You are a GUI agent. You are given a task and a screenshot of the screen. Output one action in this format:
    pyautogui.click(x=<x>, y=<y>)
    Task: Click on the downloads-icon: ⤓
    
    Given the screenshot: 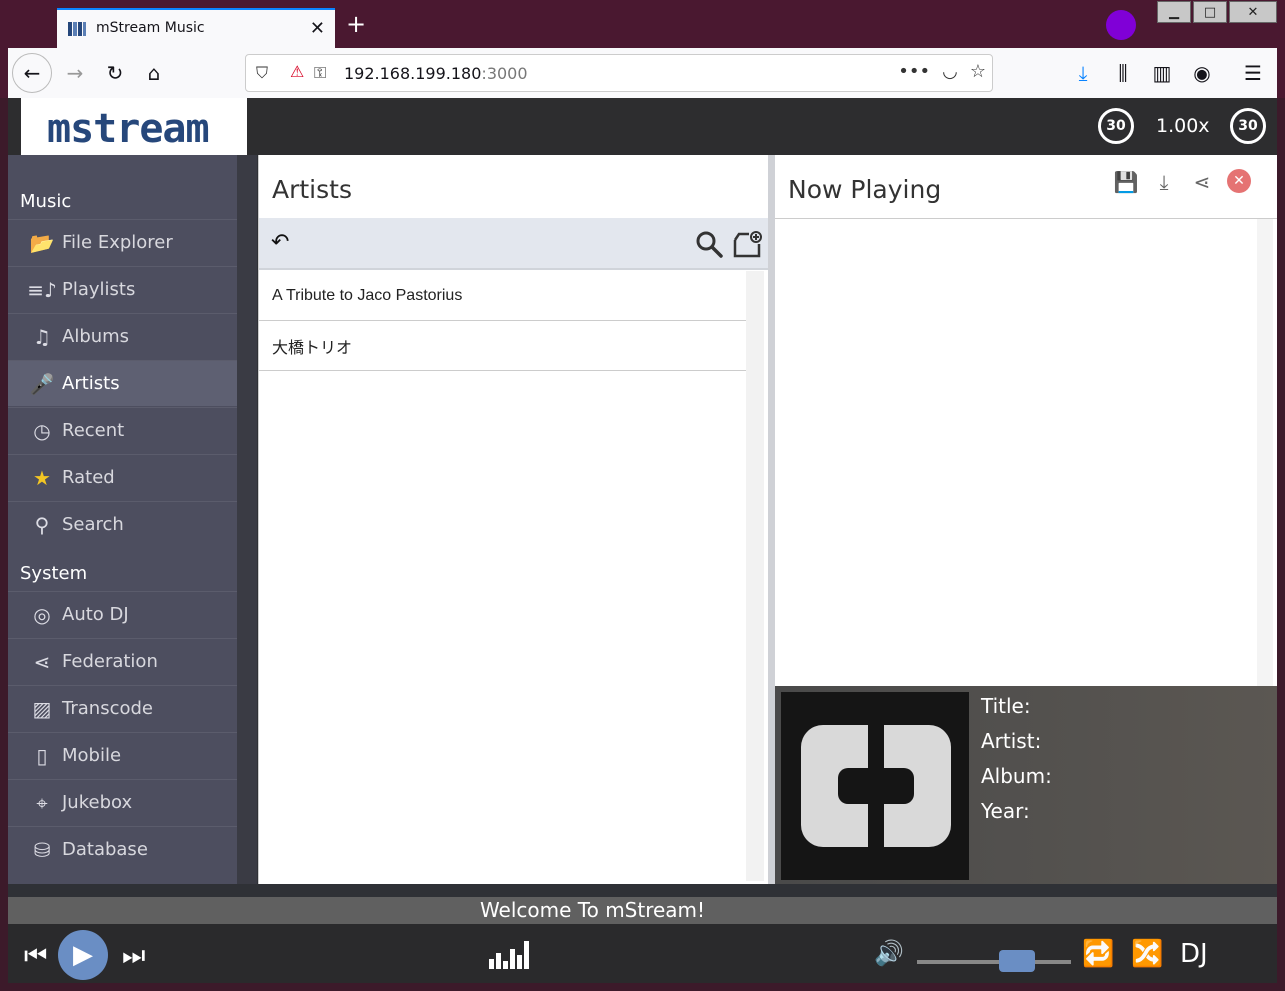 What is the action you would take?
    pyautogui.click(x=1083, y=73)
    